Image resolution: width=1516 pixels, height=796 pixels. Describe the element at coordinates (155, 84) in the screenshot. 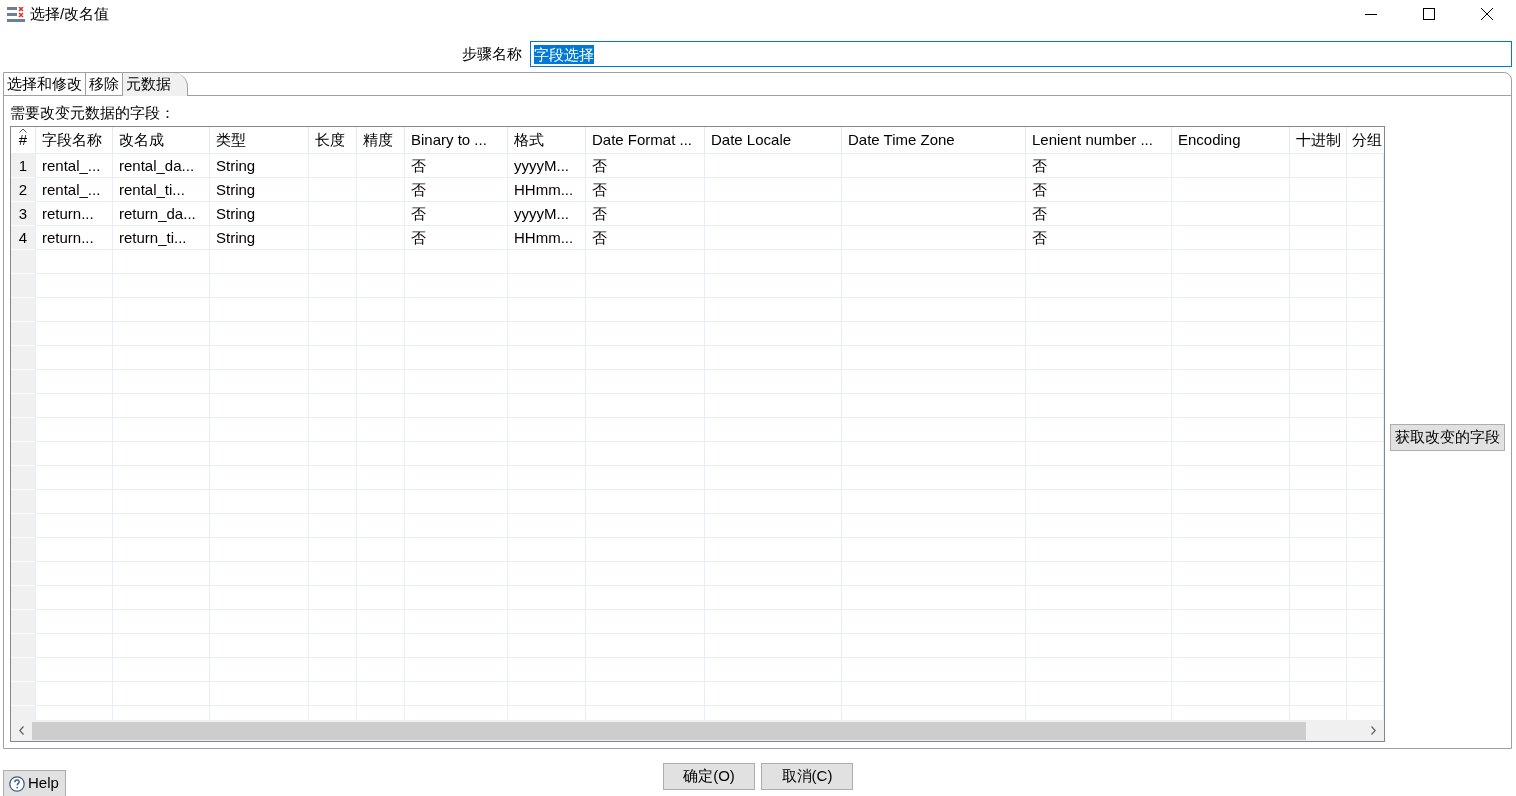

I see `tab: 元数据` at that location.